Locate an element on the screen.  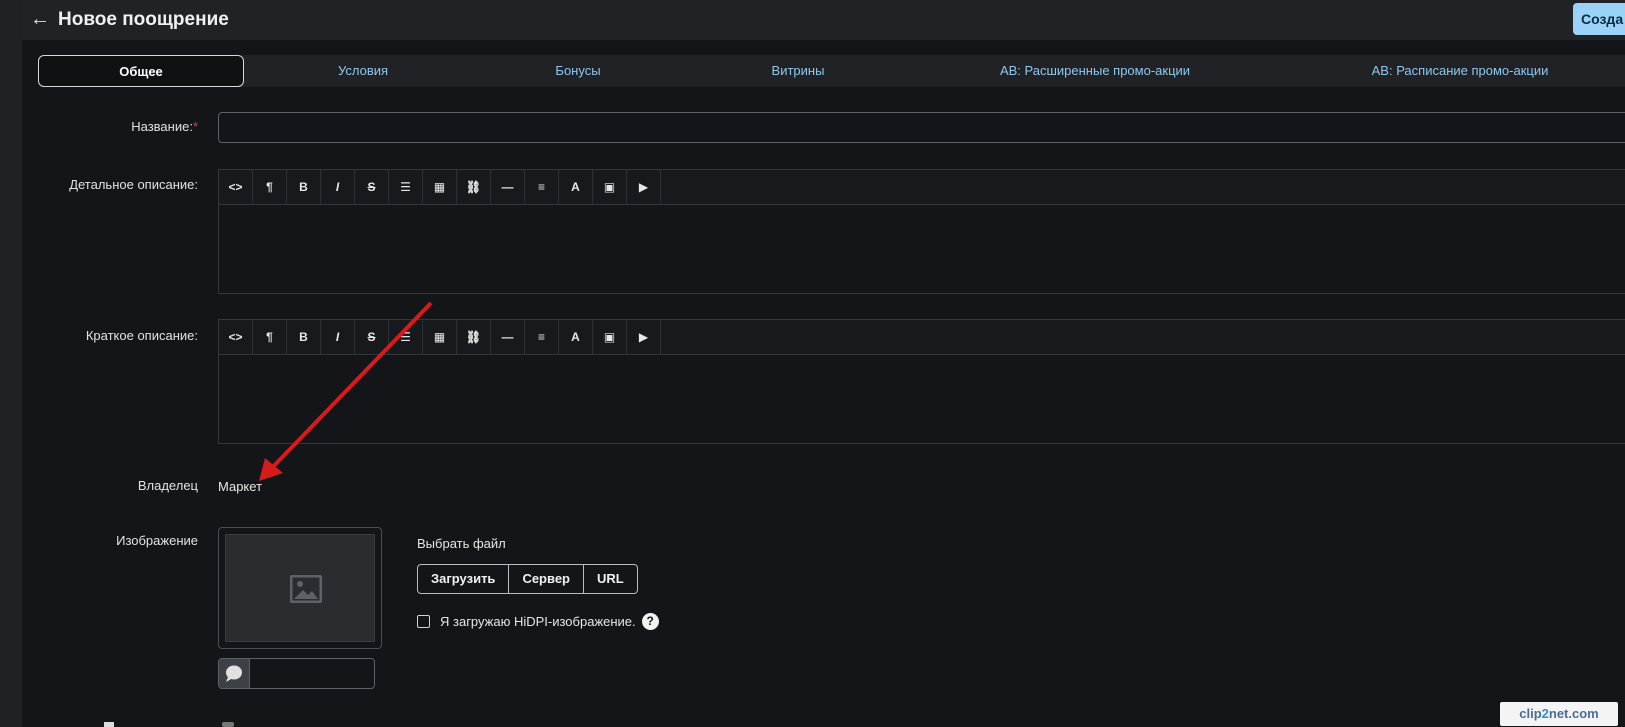
image-placeholder is located at coordinates (300, 588).